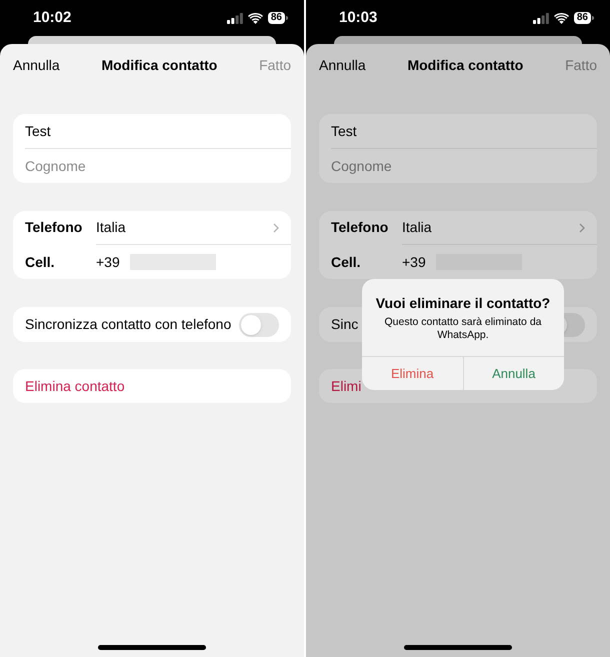 The height and width of the screenshot is (657, 610). Describe the element at coordinates (152, 386) in the screenshot. I see `delete-contact-button: Elimina contatto` at that location.